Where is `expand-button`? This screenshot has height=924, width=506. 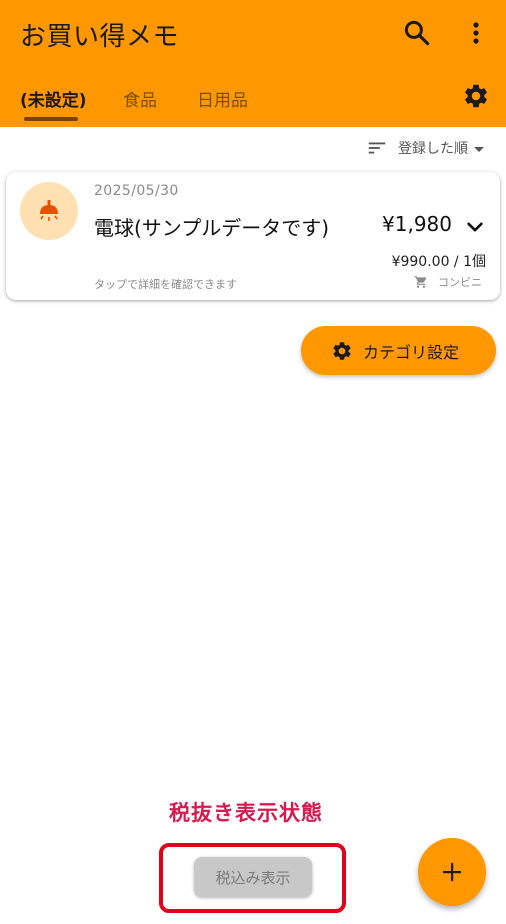
expand-button is located at coordinates (475, 227).